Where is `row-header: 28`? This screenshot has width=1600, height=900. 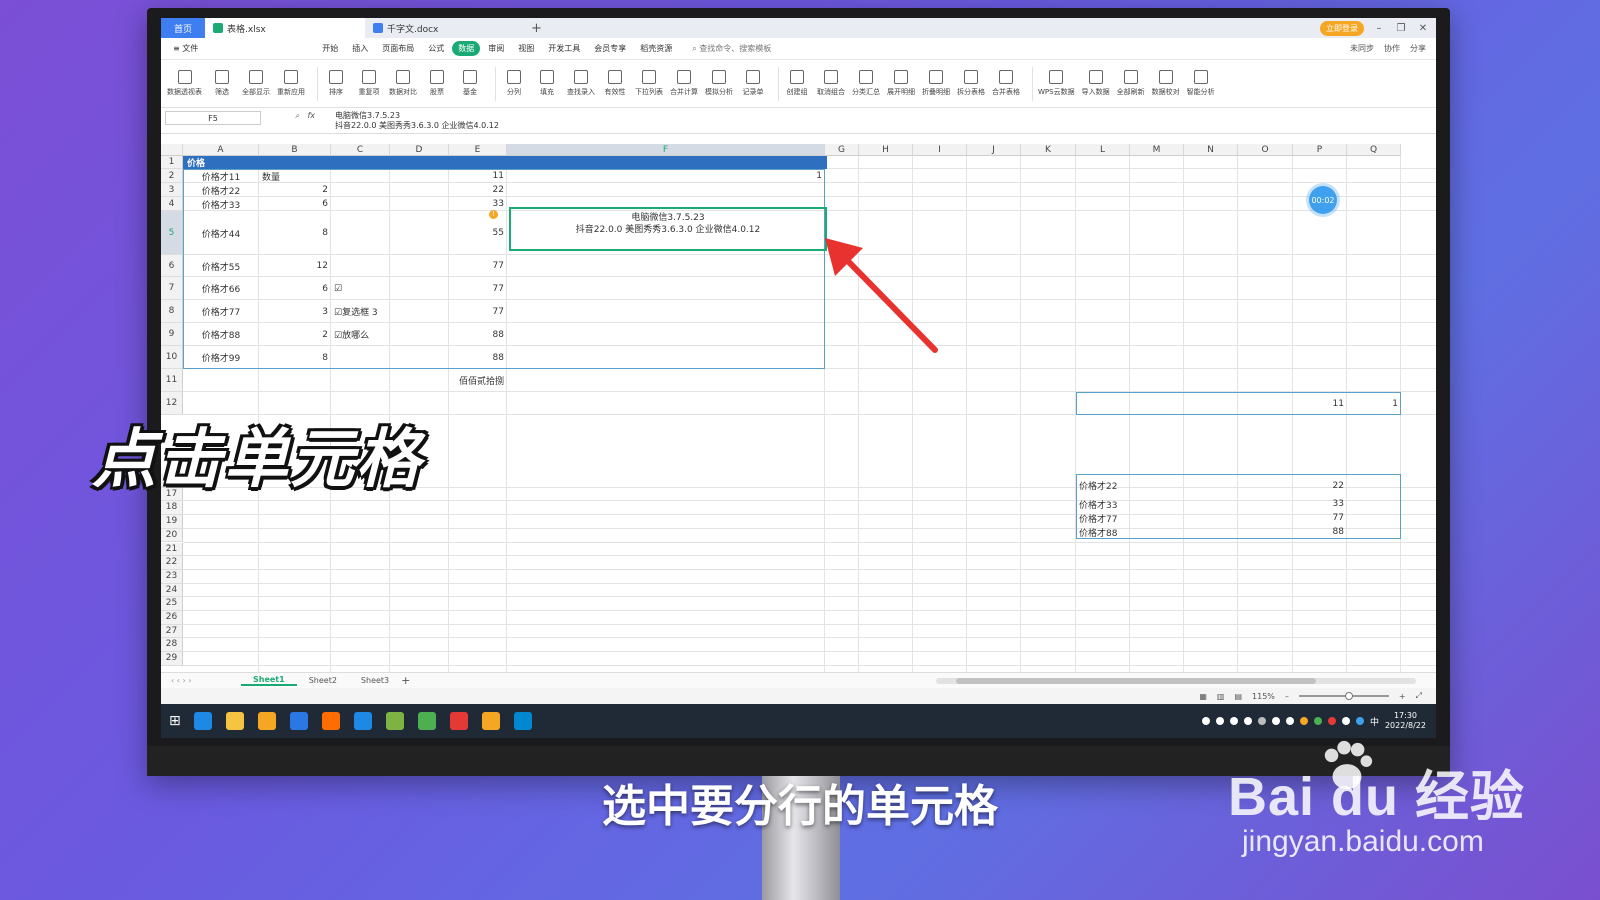 row-header: 28 is located at coordinates (172, 645).